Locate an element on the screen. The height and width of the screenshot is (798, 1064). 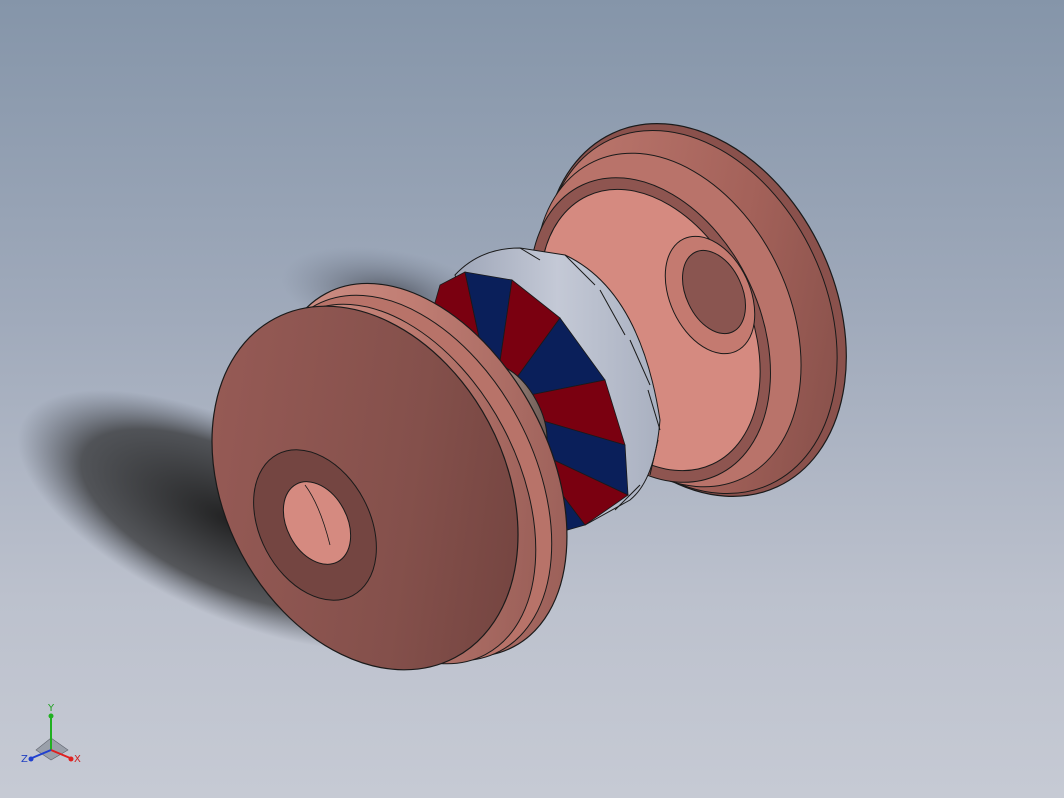
y-axis-label: Y is located at coordinates (51, 708).